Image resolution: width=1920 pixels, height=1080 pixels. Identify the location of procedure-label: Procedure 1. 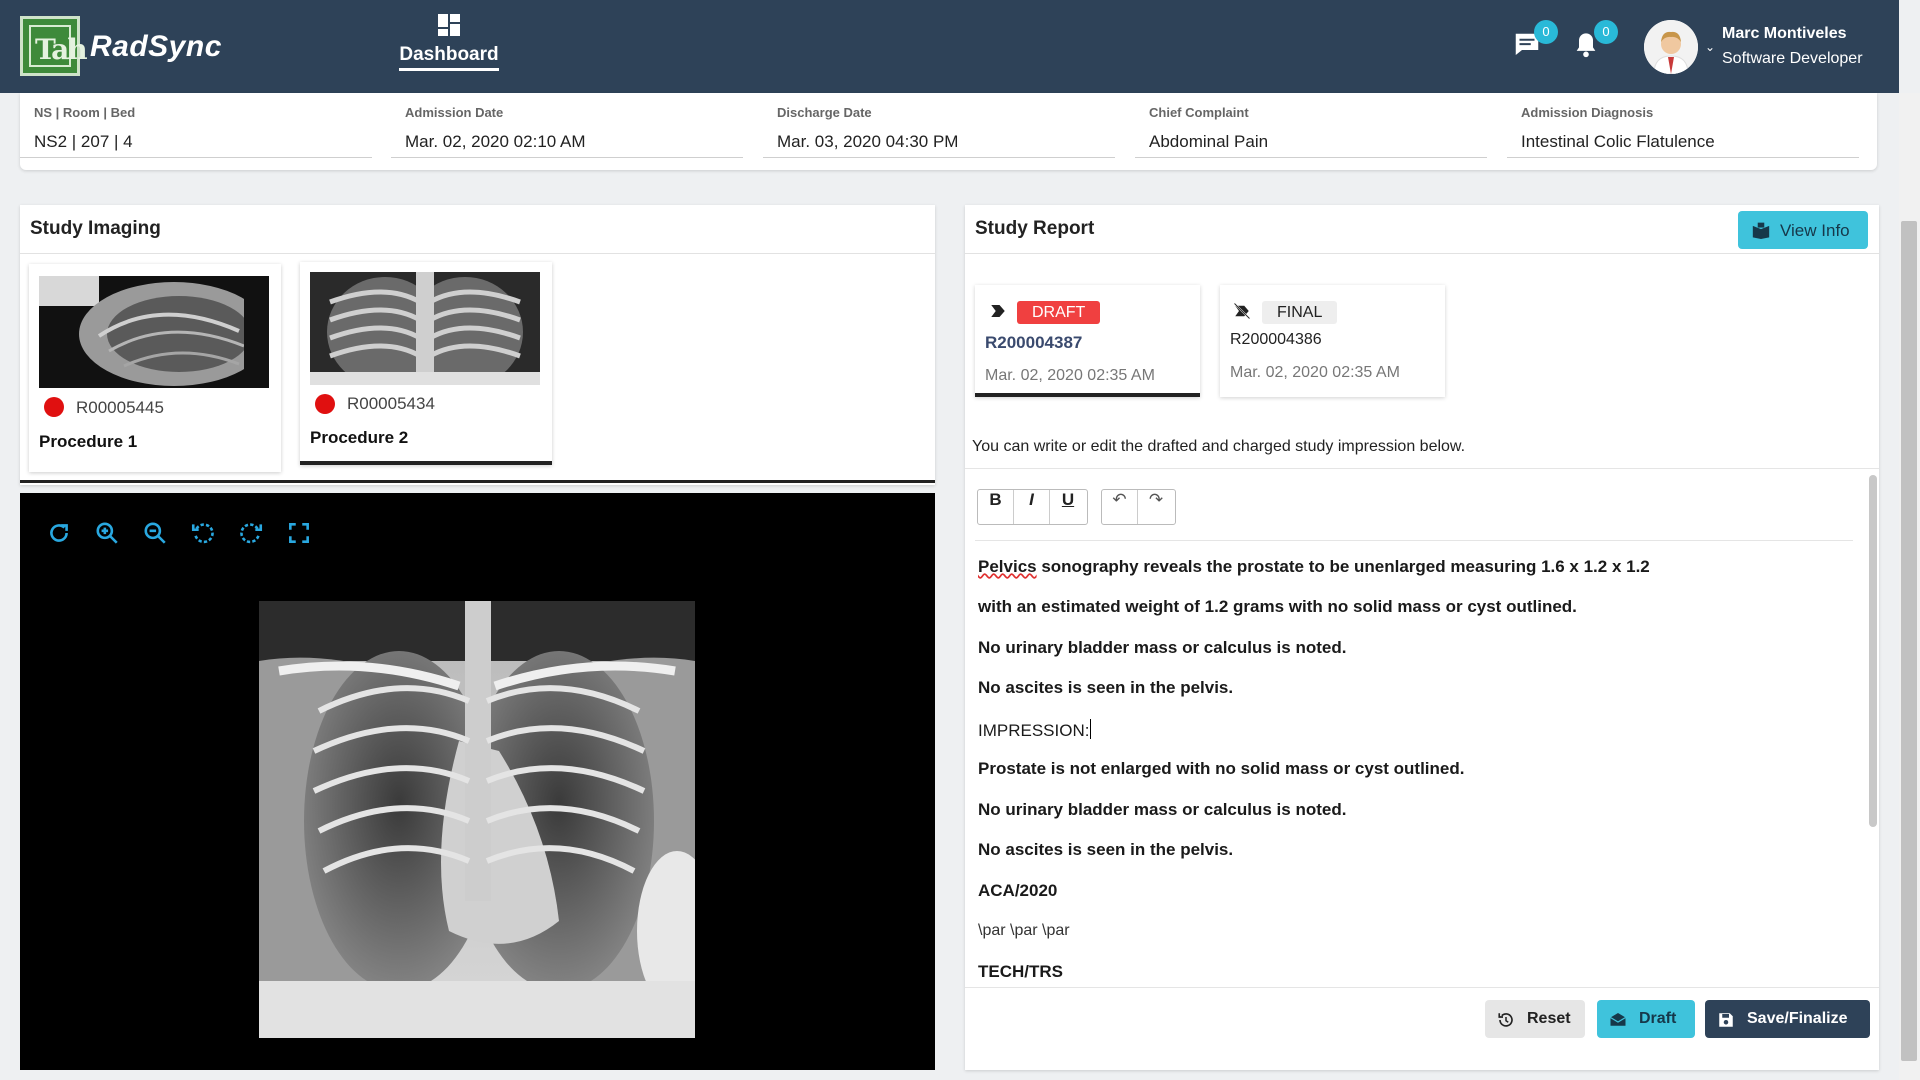
(88, 441).